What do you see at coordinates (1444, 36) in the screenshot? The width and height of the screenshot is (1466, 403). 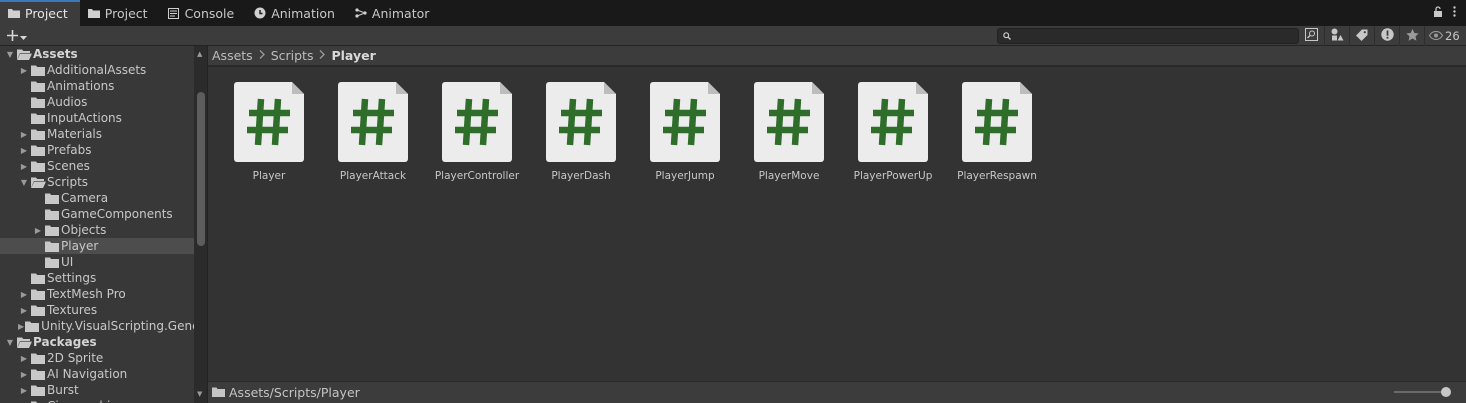 I see `hidden-packages-toggle: 26` at bounding box center [1444, 36].